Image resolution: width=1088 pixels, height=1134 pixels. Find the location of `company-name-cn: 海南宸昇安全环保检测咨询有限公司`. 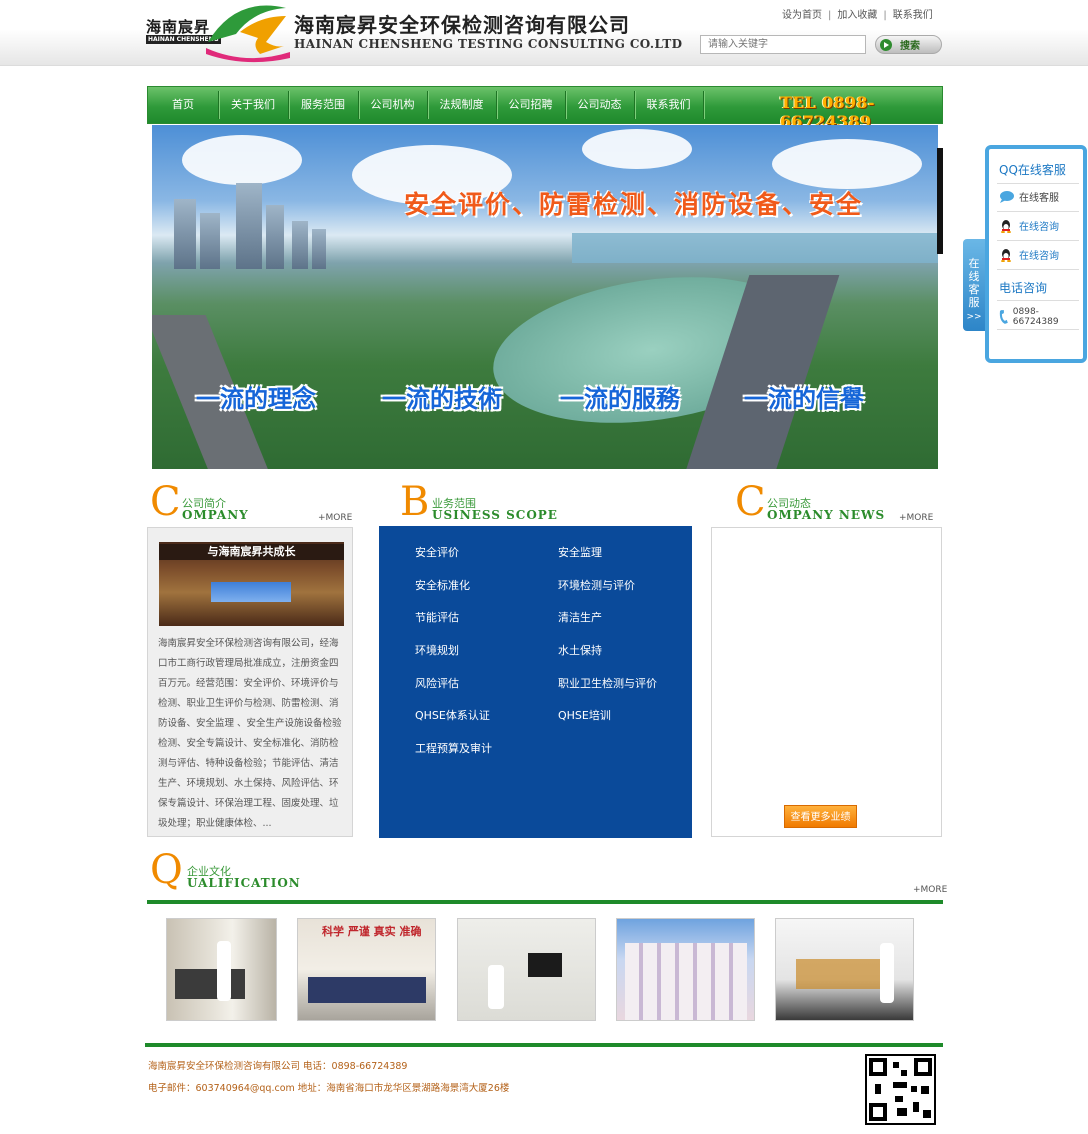

company-name-cn: 海南宸昇安全环保检测咨询有限公司 is located at coordinates (462, 25).